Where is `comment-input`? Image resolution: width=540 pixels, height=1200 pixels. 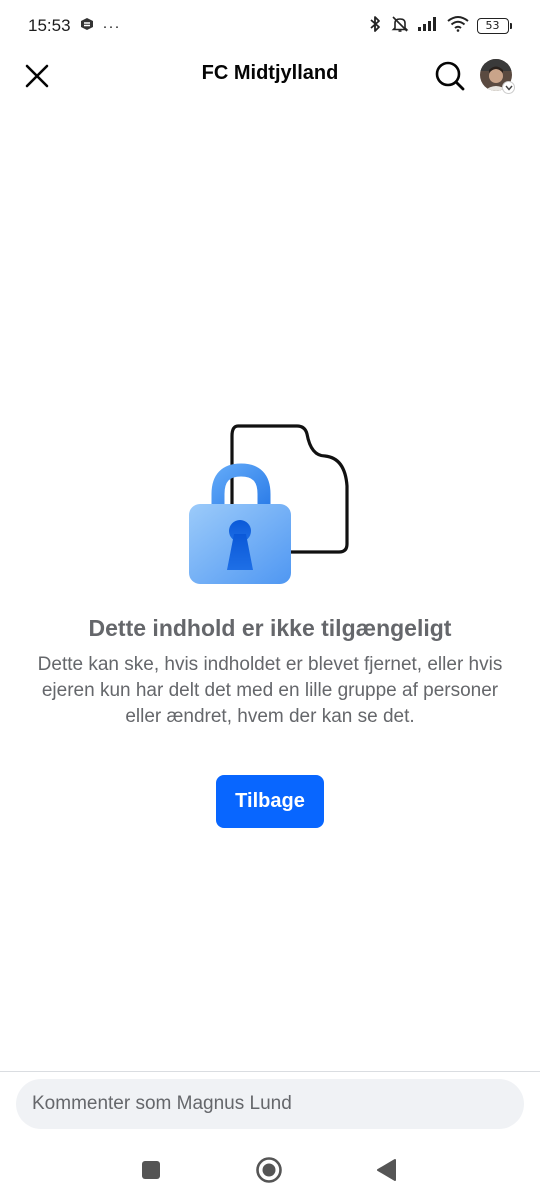
comment-input is located at coordinates (270, 1104).